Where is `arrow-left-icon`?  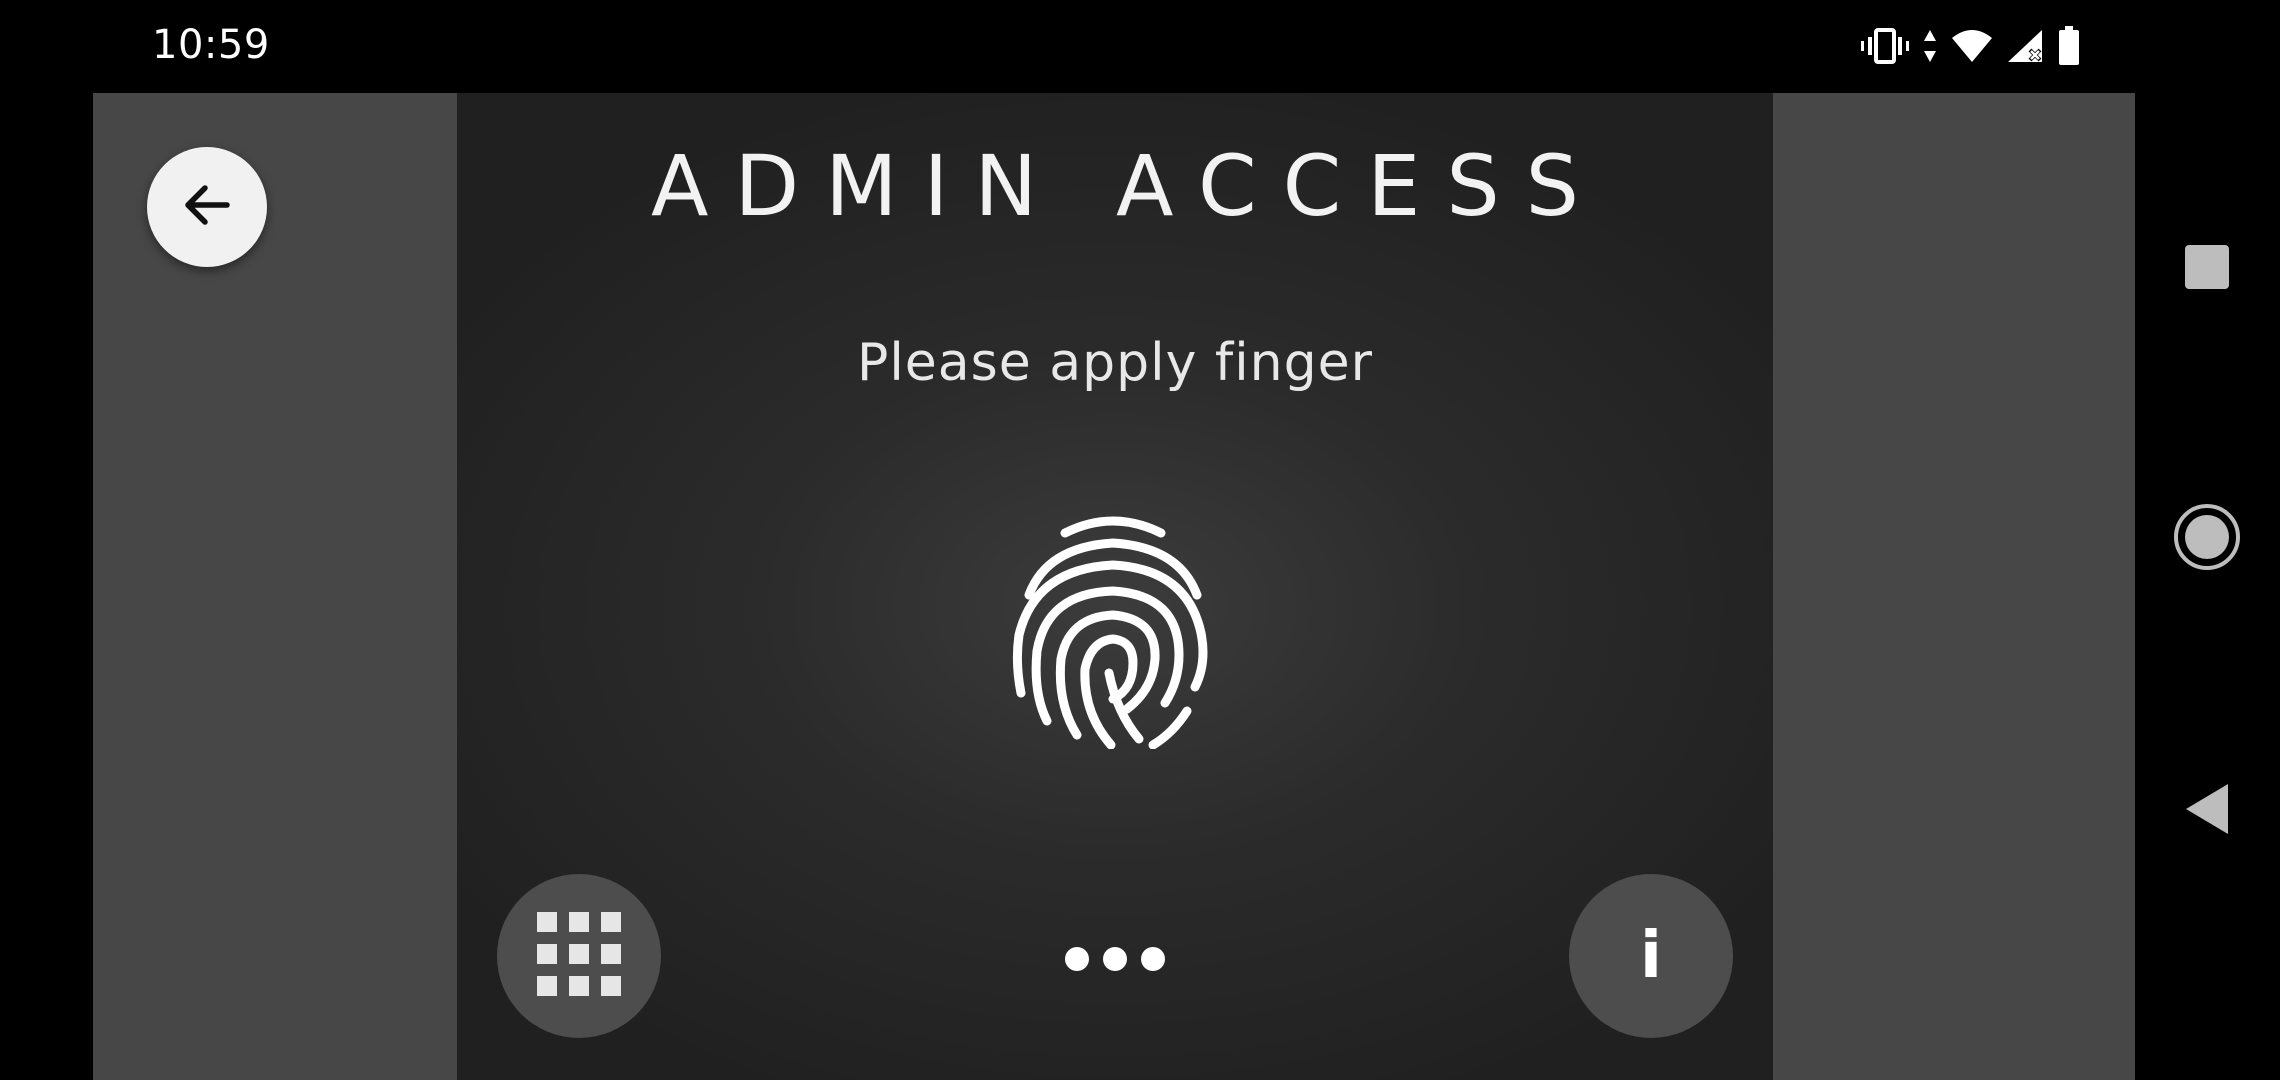 arrow-left-icon is located at coordinates (207, 207).